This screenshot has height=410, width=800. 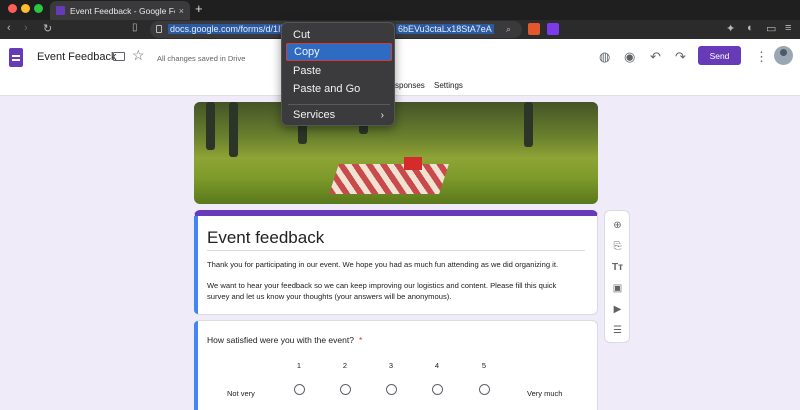 What do you see at coordinates (199, 8) in the screenshot?
I see `new-tab-button: +` at bounding box center [199, 8].